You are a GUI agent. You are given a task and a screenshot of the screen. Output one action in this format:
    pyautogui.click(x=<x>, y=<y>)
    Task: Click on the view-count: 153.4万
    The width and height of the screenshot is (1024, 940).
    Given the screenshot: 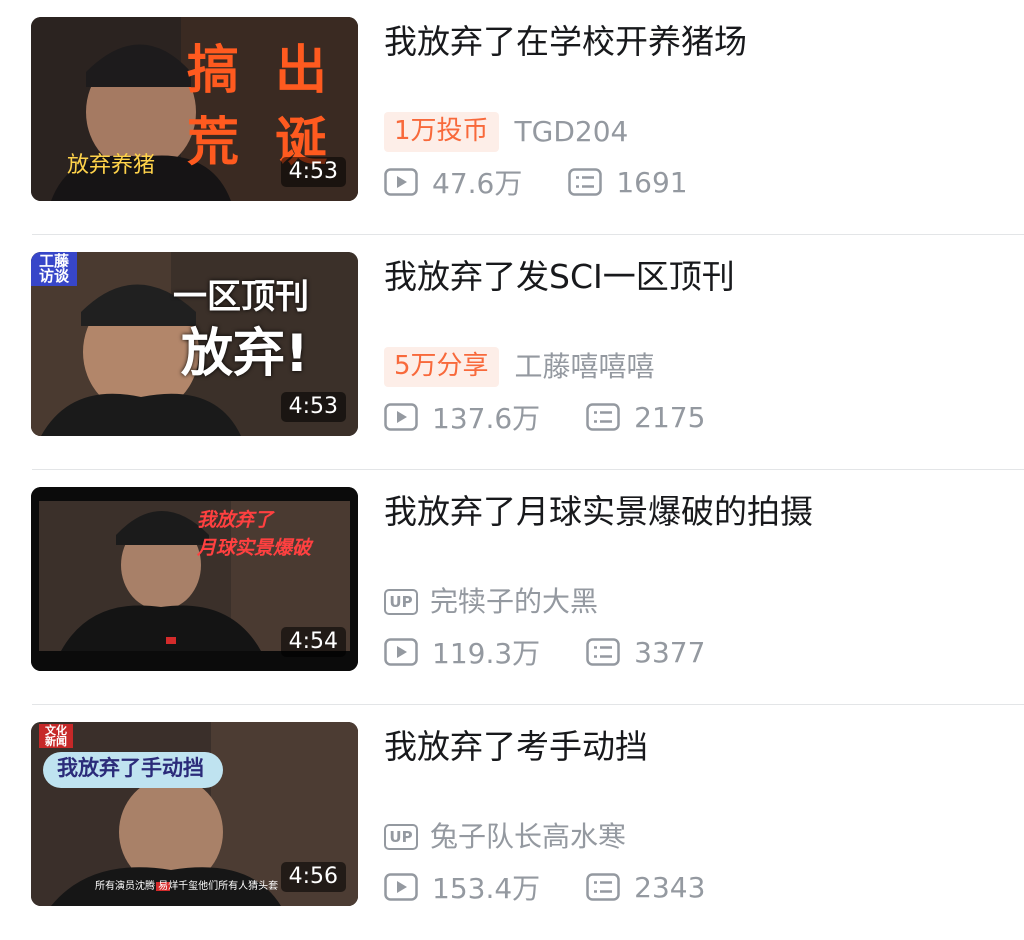 What is the action you would take?
    pyautogui.click(x=462, y=887)
    